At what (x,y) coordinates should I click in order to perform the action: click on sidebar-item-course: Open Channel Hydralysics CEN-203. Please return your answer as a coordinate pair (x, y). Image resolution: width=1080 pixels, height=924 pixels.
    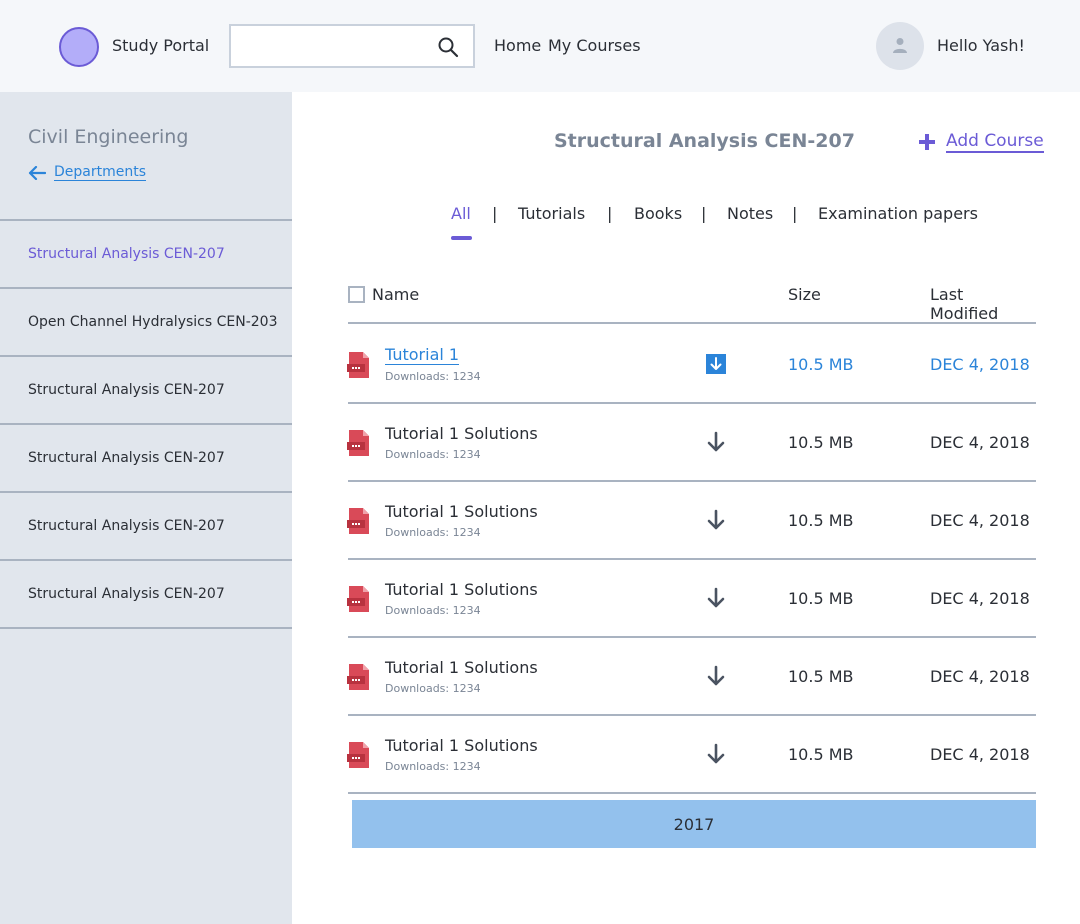
    Looking at the image, I should click on (146, 323).